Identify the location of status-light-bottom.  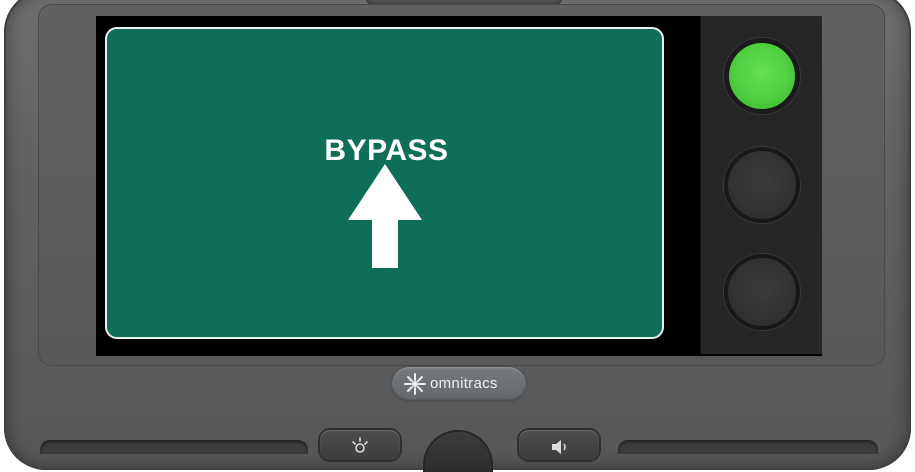
(762, 292).